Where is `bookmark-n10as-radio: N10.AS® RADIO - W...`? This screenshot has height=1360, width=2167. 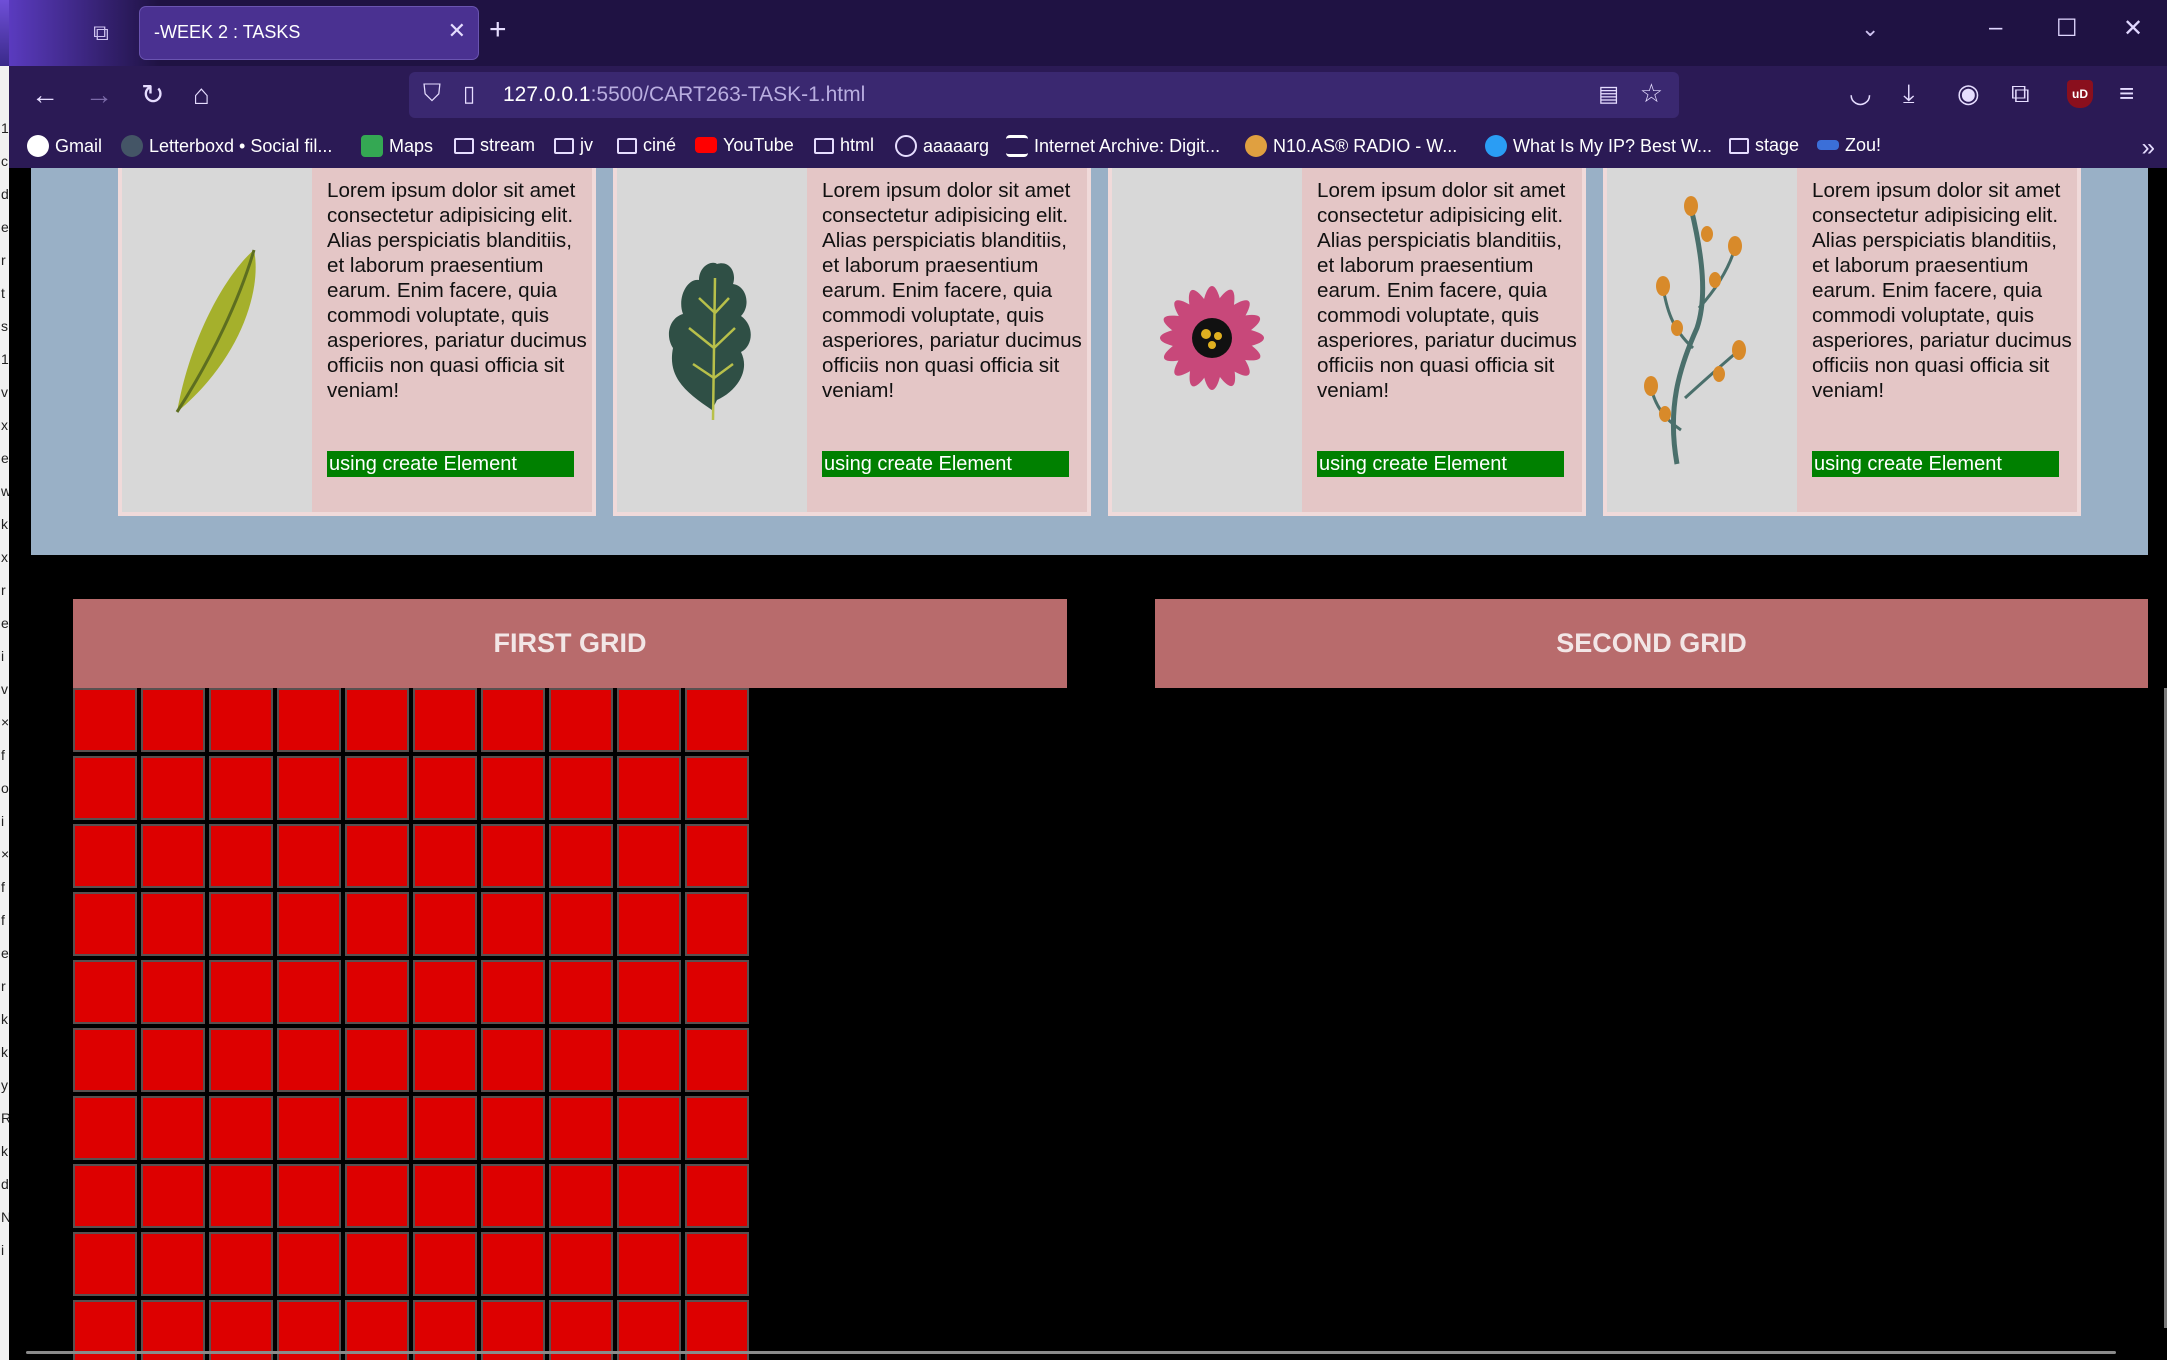
bookmark-n10as-radio: N10.AS® RADIO - W... is located at coordinates (1351, 146).